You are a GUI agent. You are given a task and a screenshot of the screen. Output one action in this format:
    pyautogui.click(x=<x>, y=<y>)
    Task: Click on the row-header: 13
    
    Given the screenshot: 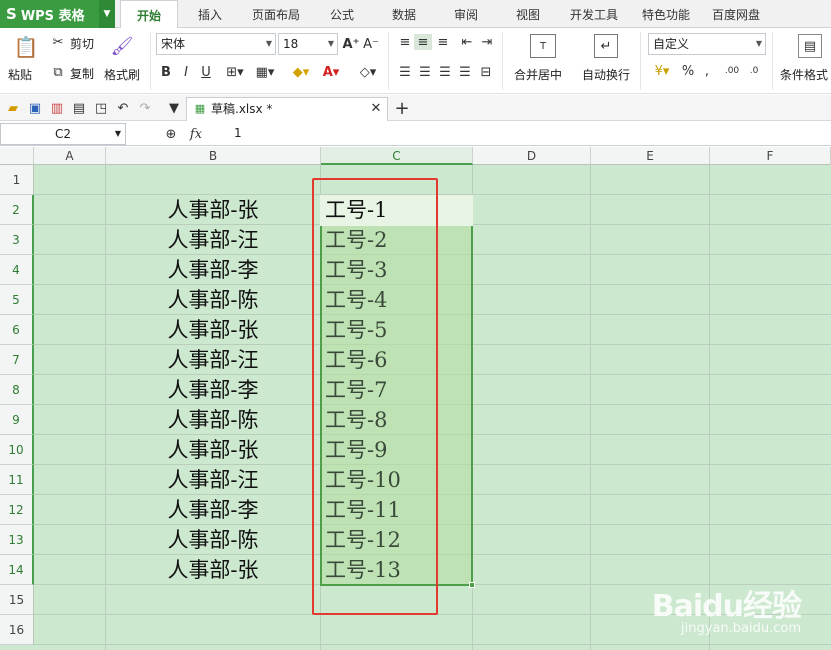 What is the action you would take?
    pyautogui.click(x=17, y=540)
    